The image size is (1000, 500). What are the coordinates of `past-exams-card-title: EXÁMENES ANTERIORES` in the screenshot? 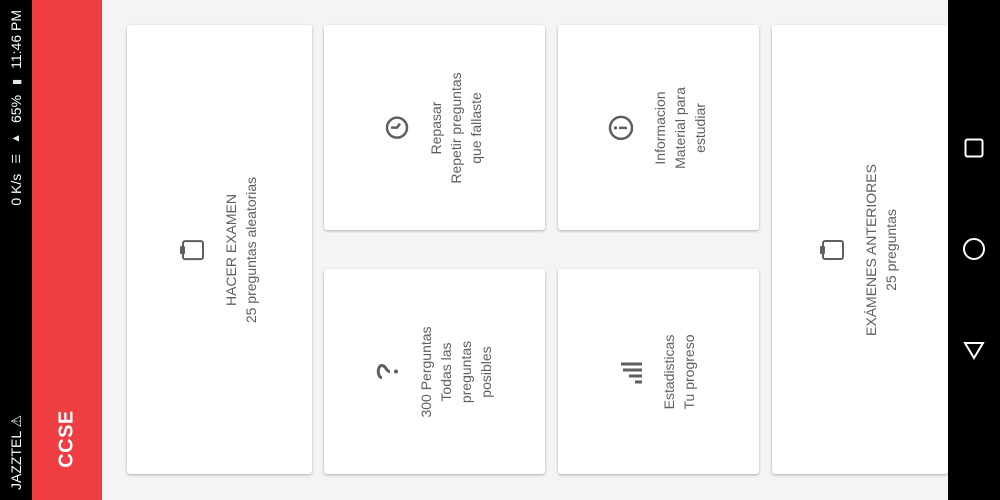 It's located at (871, 249).